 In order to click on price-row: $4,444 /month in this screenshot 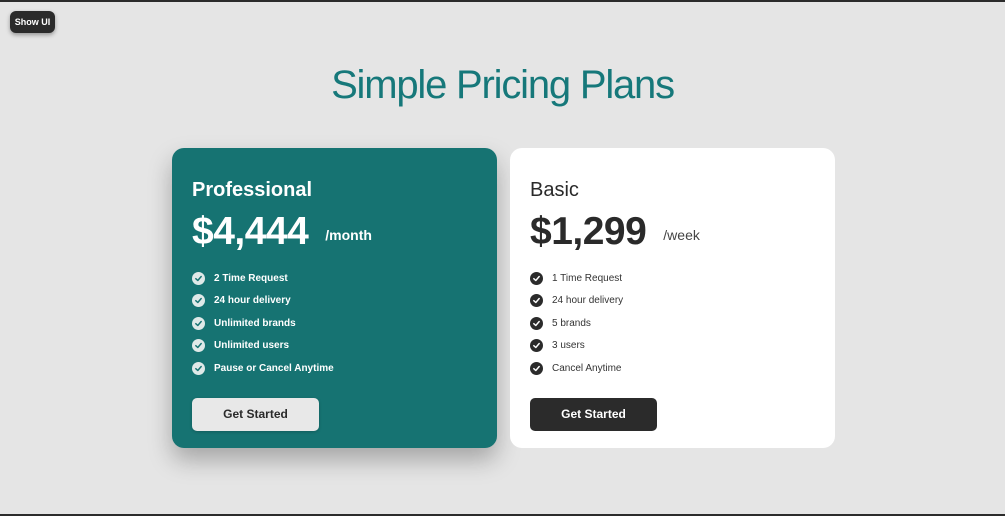, I will do `click(334, 232)`.